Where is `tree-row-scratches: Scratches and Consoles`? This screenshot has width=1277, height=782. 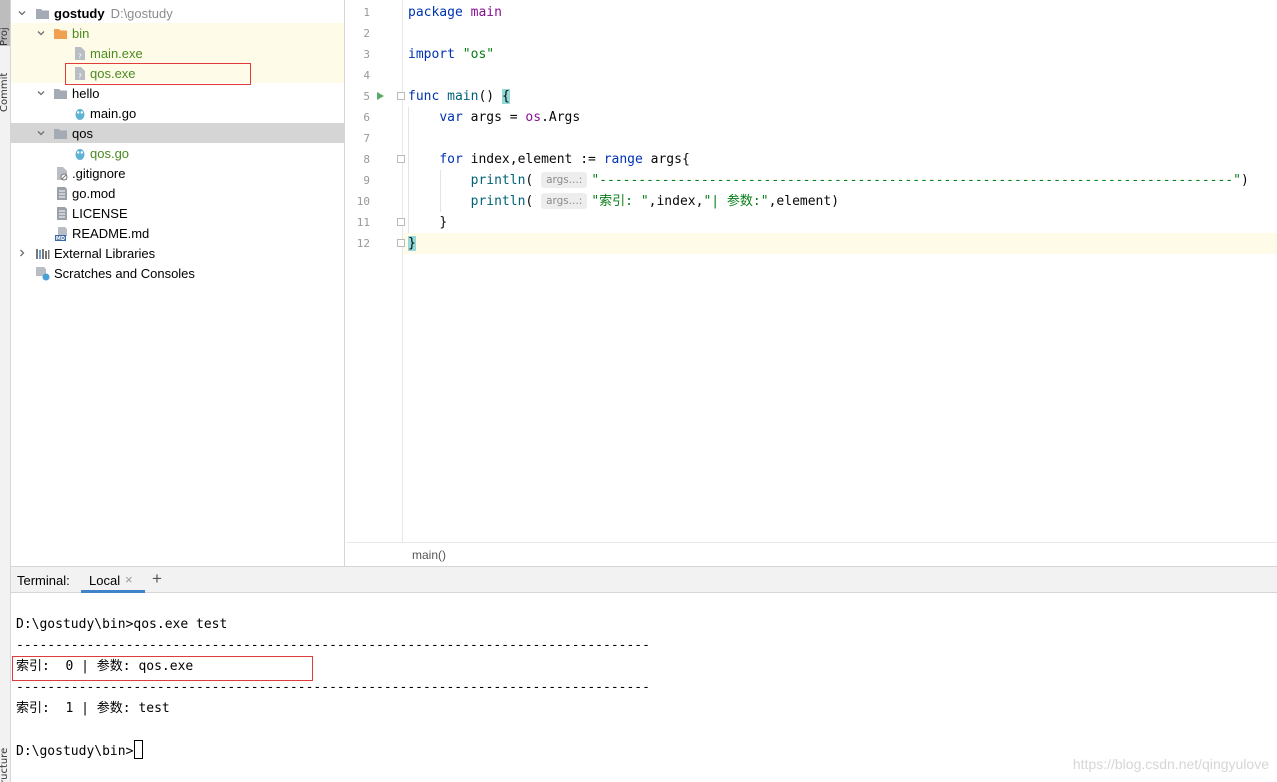
tree-row-scratches: Scratches and Consoles is located at coordinates (177, 273).